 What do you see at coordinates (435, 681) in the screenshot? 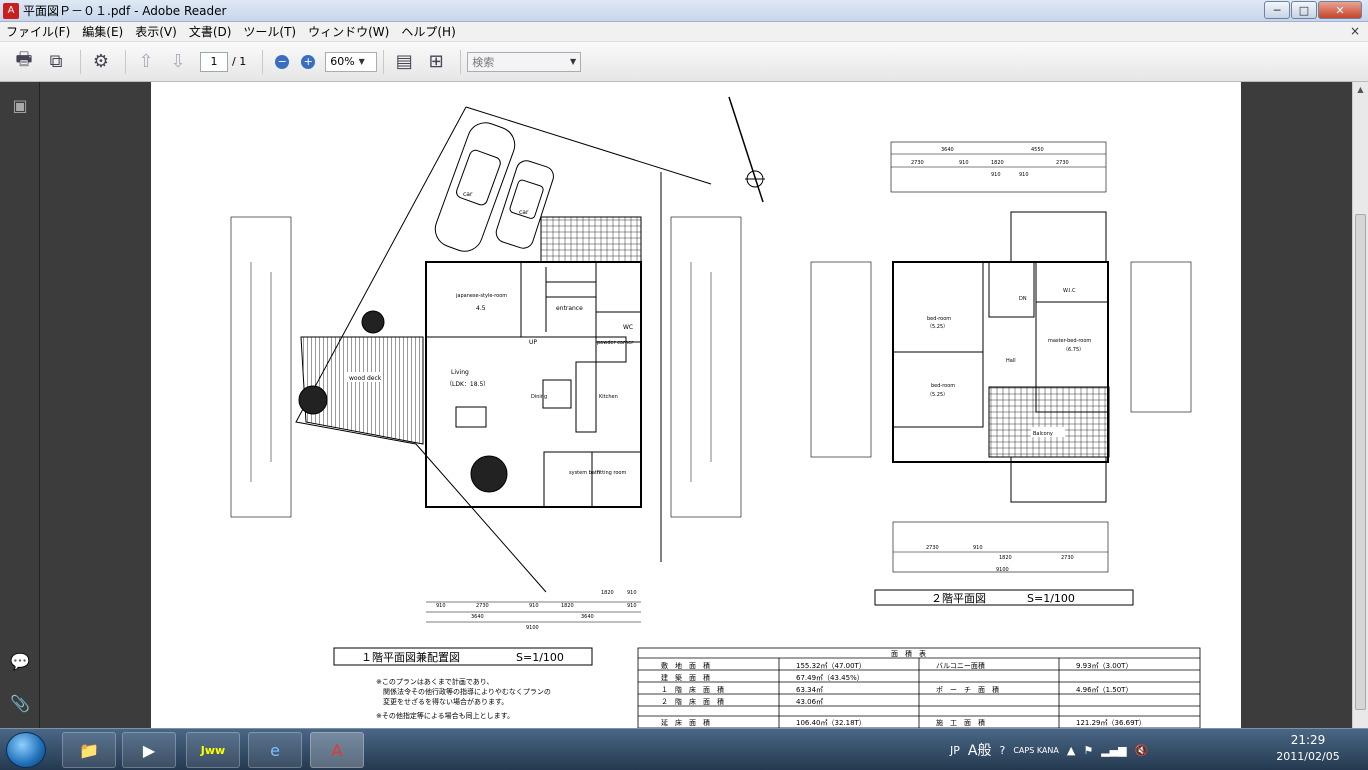
I see `note-line: ※このプランはあくまで計画であり、` at bounding box center [435, 681].